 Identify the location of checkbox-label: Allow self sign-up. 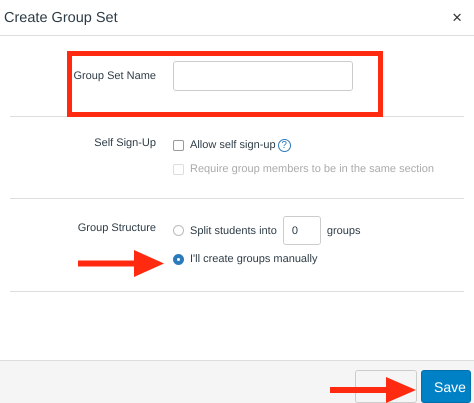
(233, 145).